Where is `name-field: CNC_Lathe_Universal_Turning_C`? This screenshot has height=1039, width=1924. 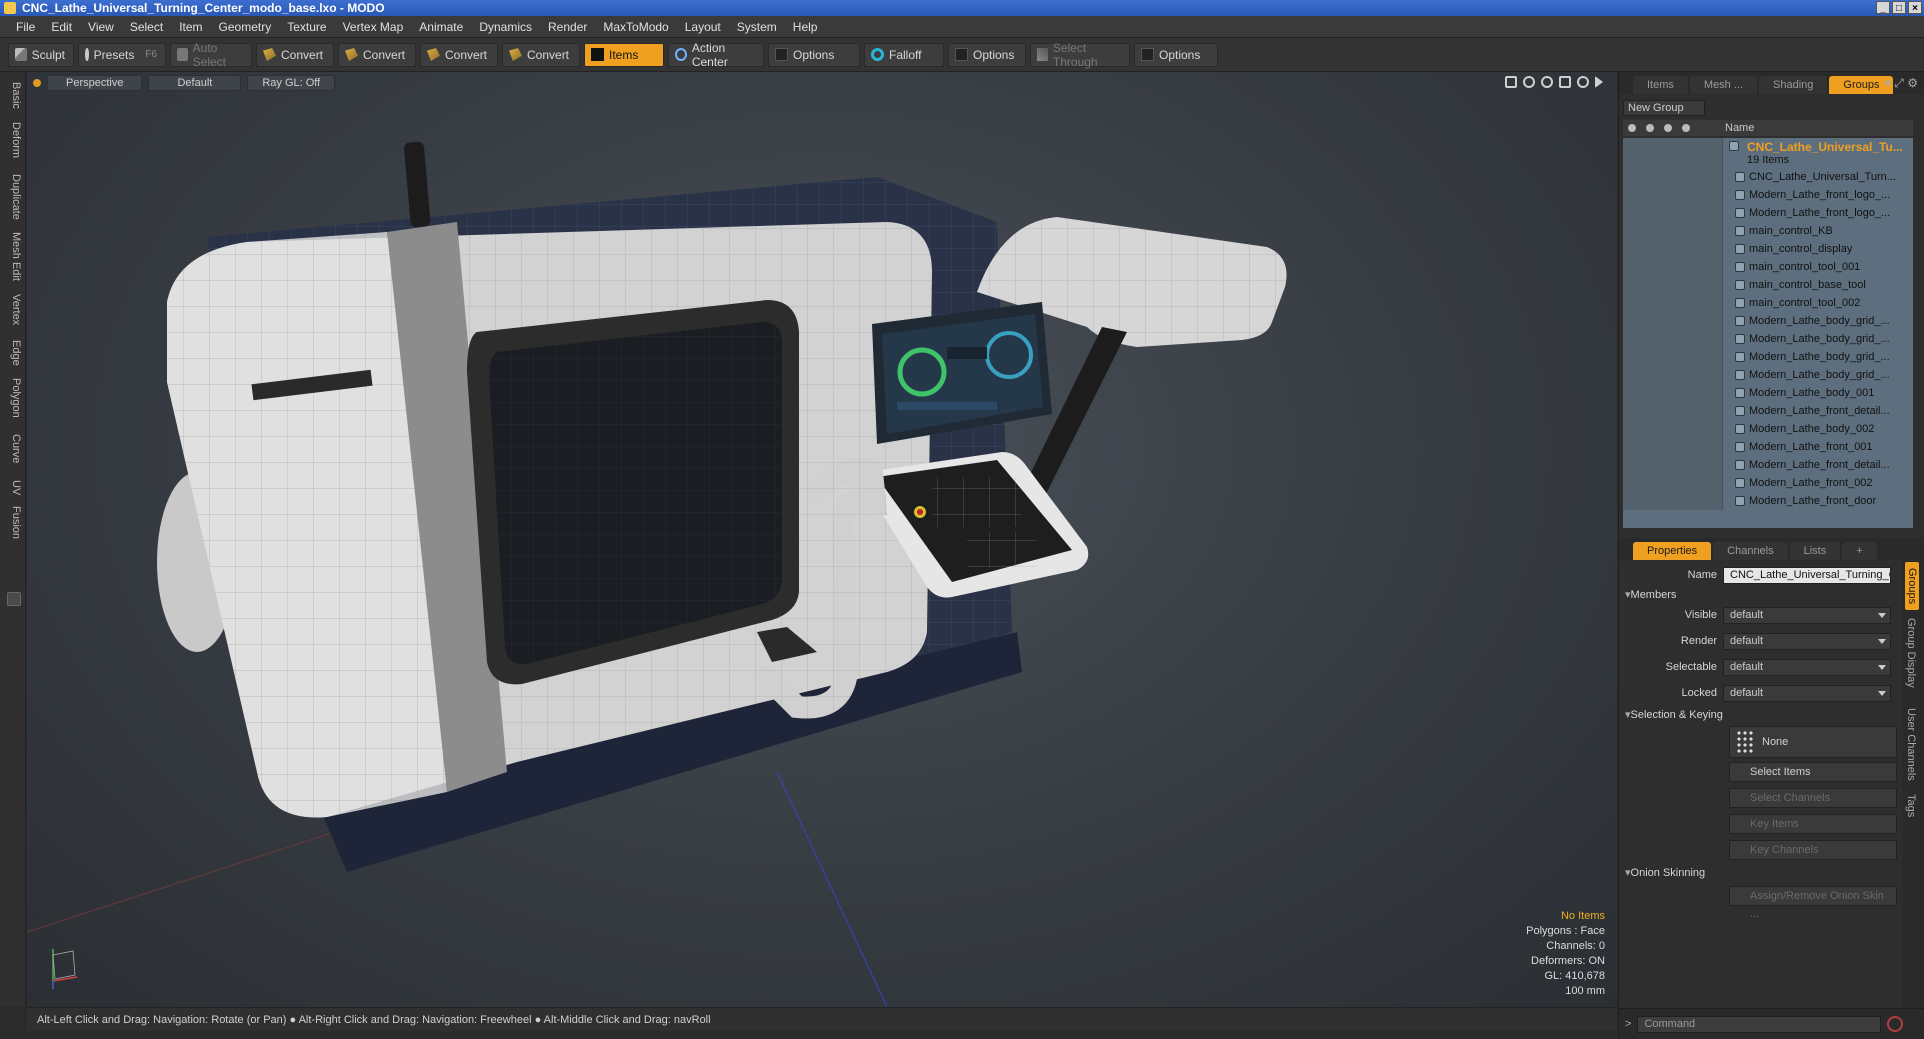 name-field: CNC_Lathe_Universal_Turning_C is located at coordinates (1807, 575).